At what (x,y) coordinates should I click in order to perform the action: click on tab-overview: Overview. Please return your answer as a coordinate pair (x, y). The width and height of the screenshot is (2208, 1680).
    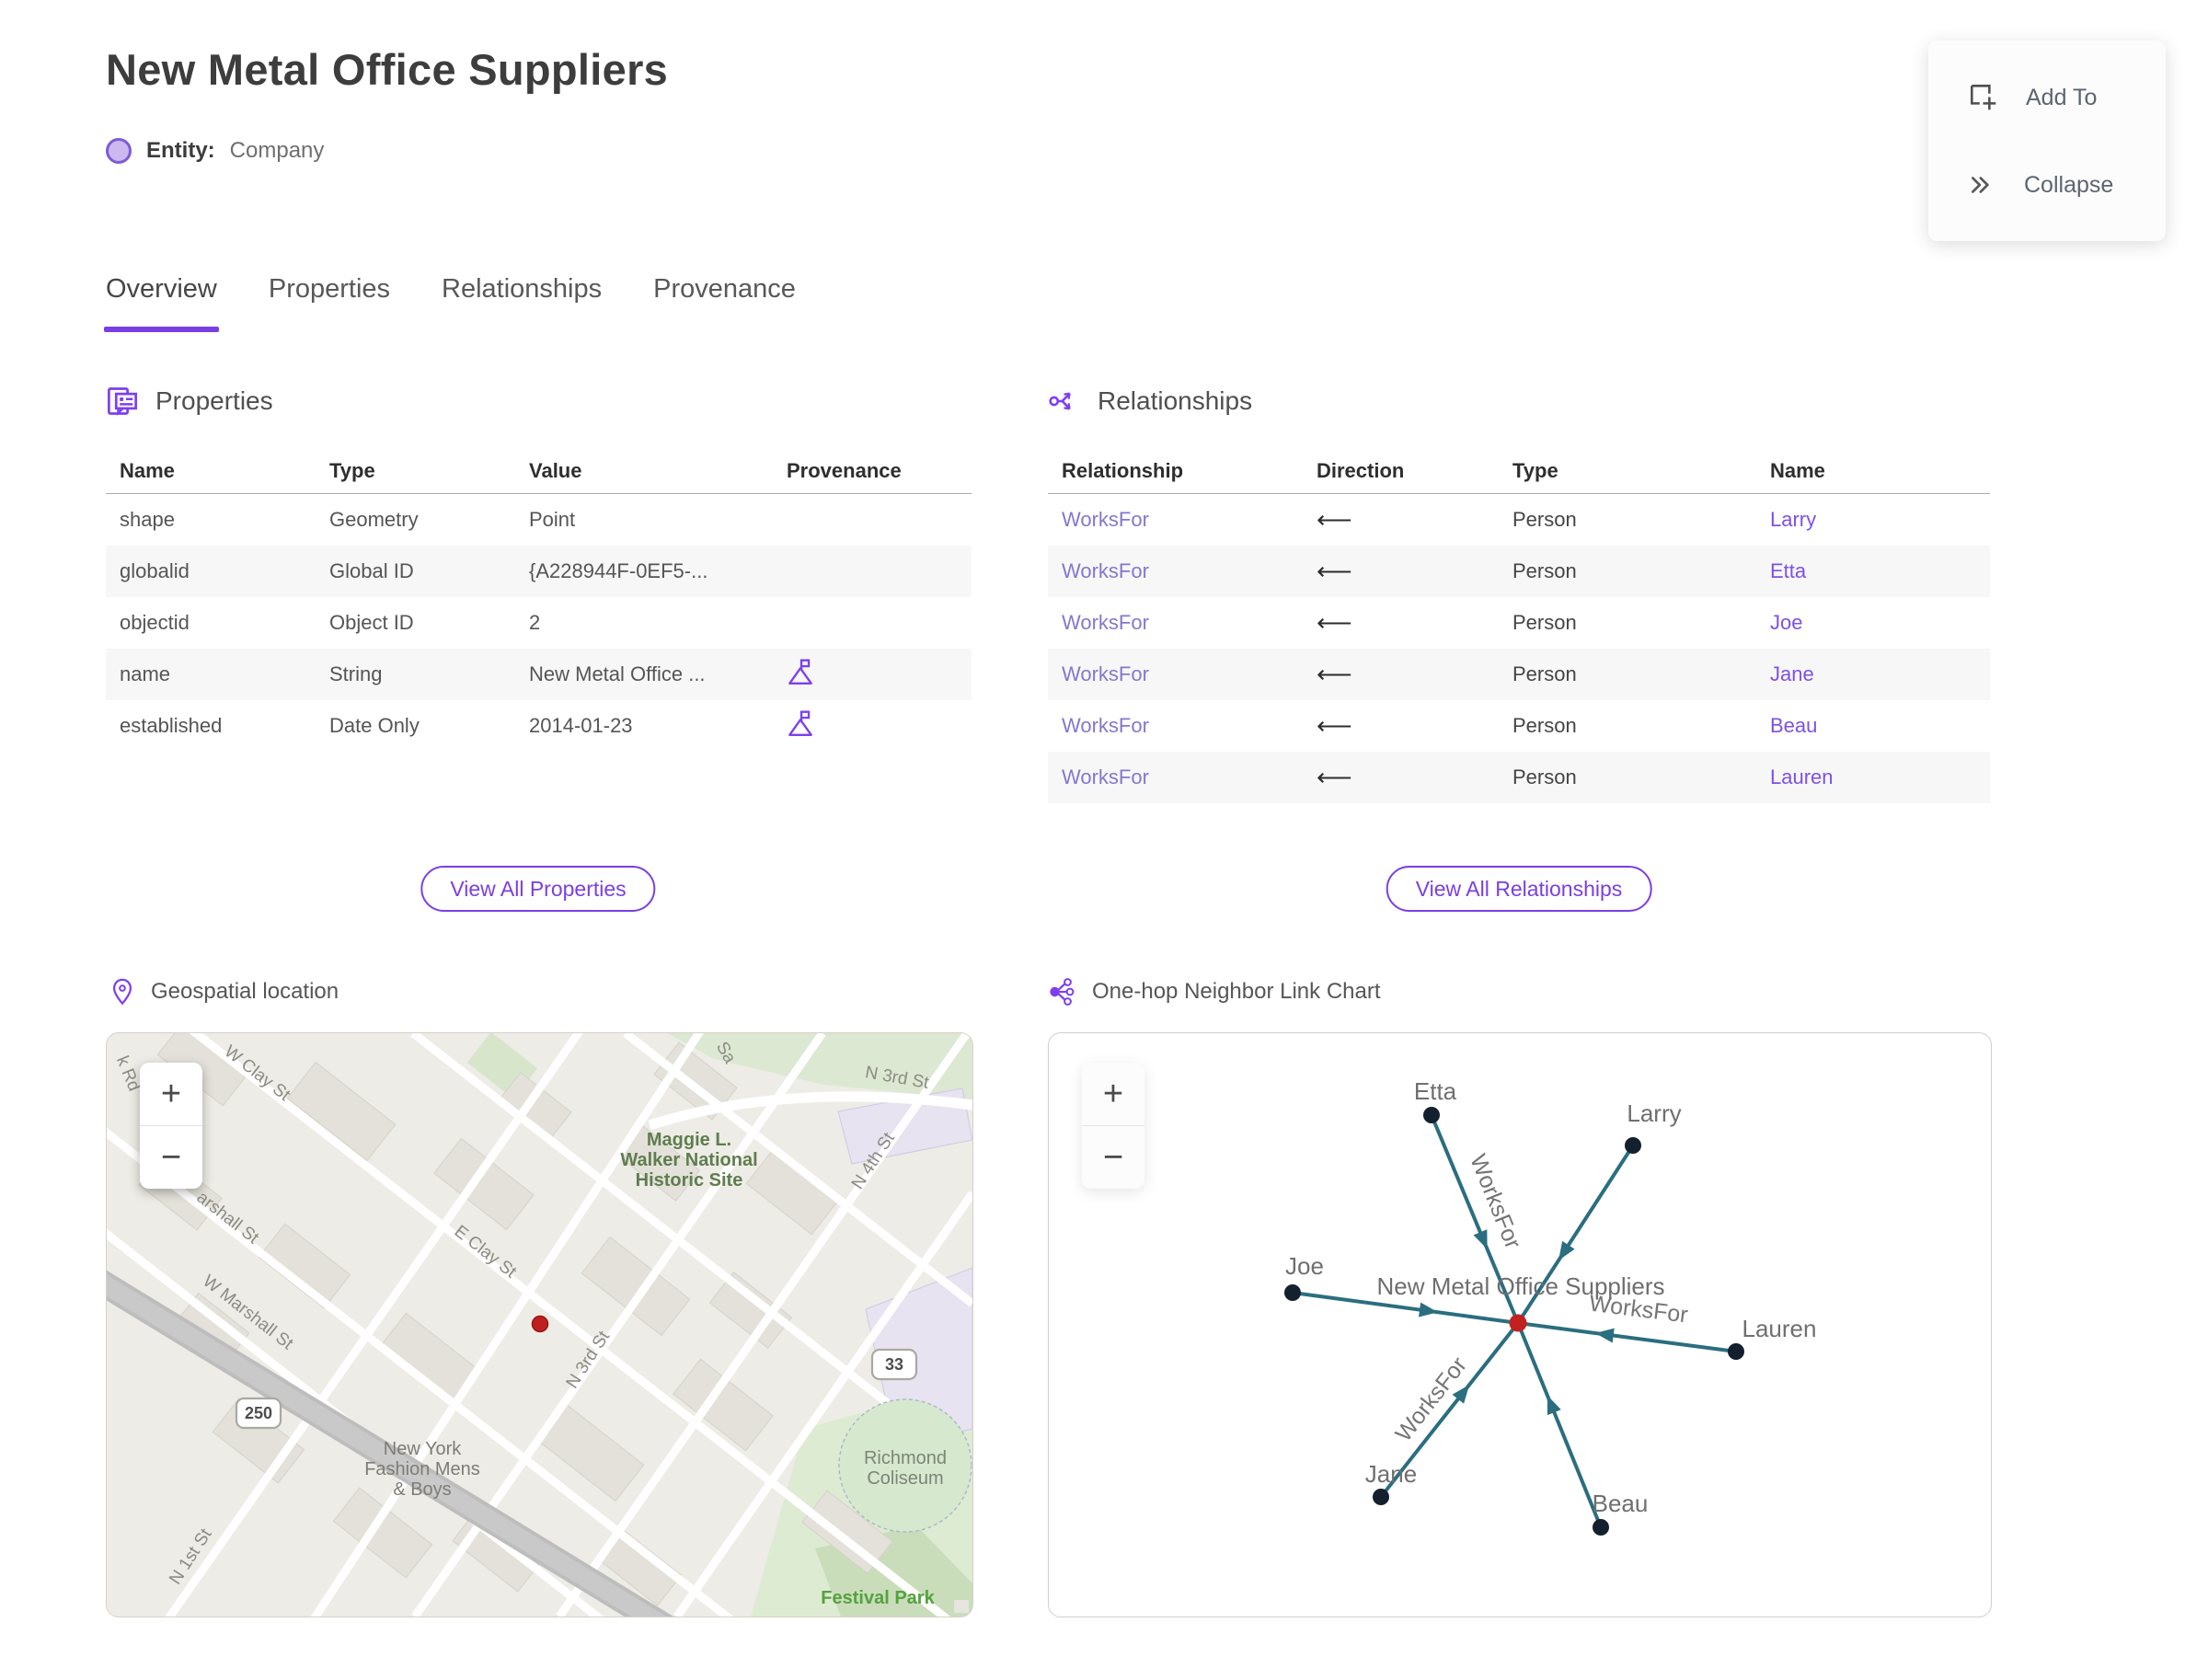
    Looking at the image, I should click on (161, 303).